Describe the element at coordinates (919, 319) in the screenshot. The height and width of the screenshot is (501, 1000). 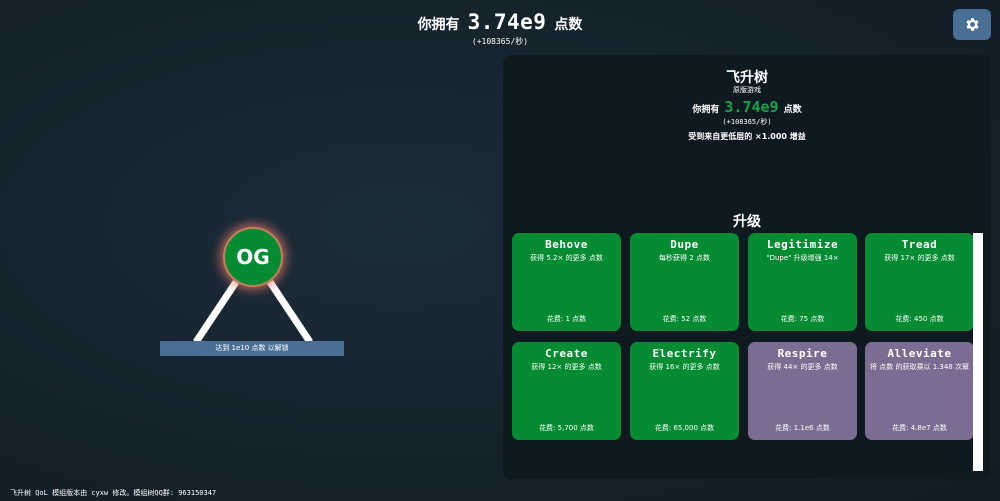
I see `upgrade-cost: 花费: 450 点数` at that location.